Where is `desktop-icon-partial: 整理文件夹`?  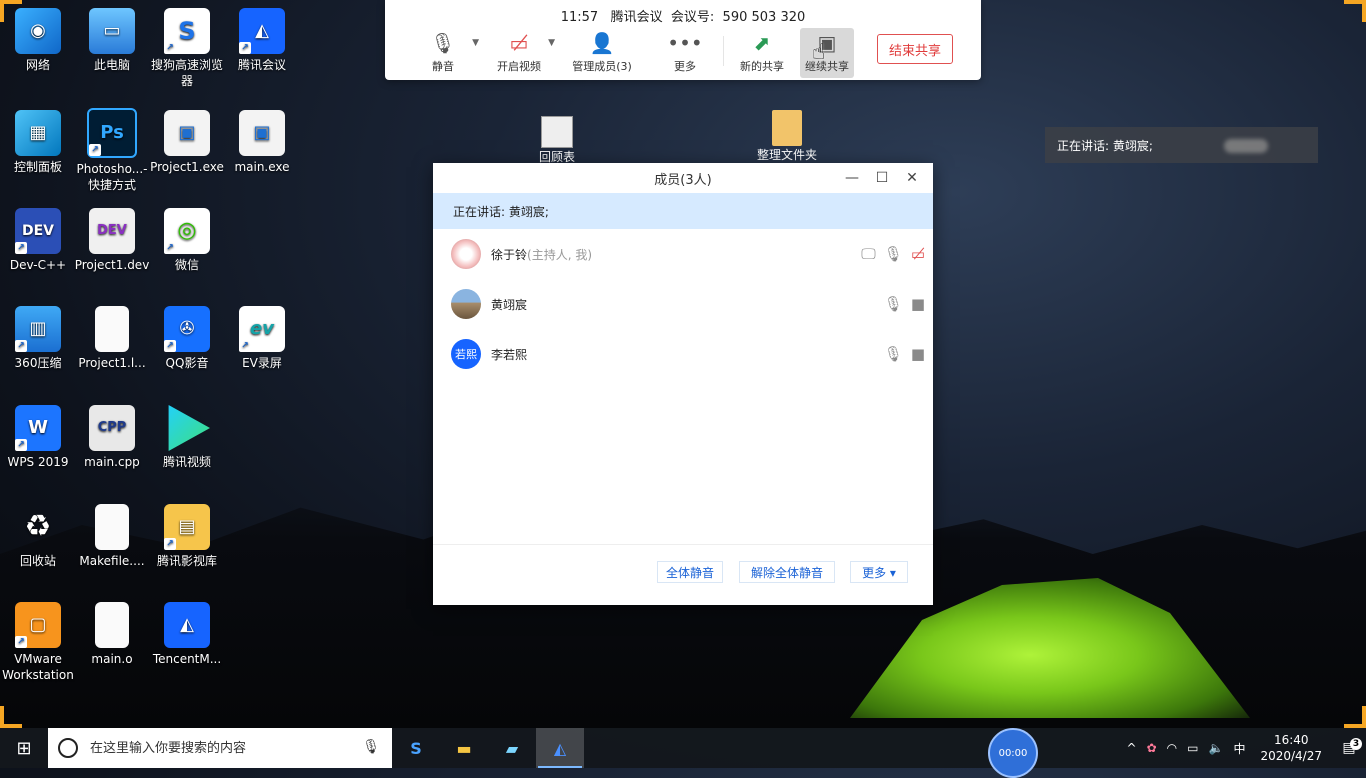
desktop-icon-partial: 整理文件夹 is located at coordinates (787, 136).